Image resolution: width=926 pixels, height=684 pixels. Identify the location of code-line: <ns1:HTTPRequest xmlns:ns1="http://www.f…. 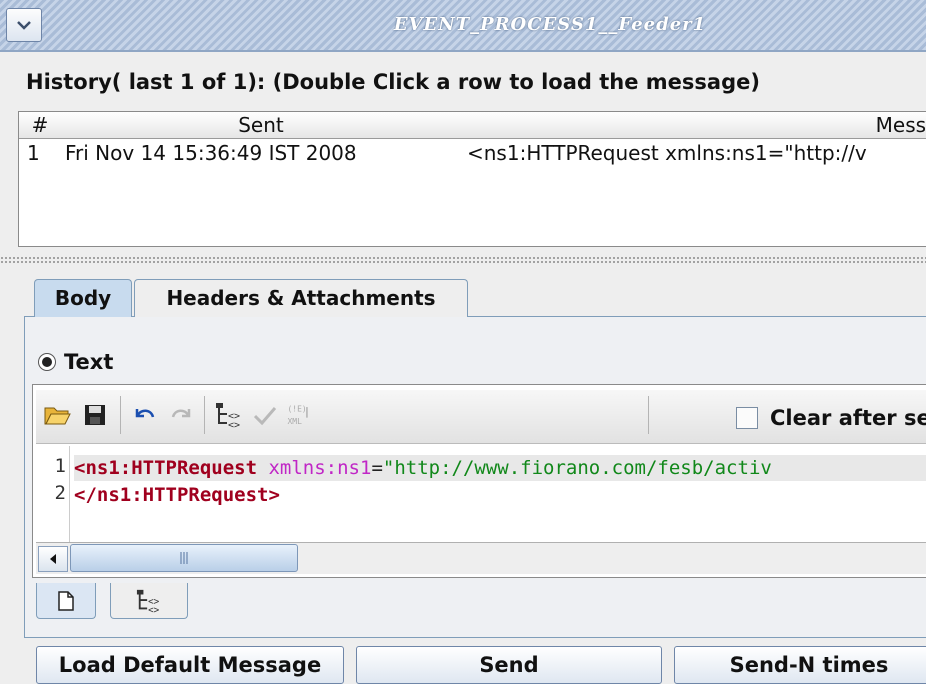
(500, 468).